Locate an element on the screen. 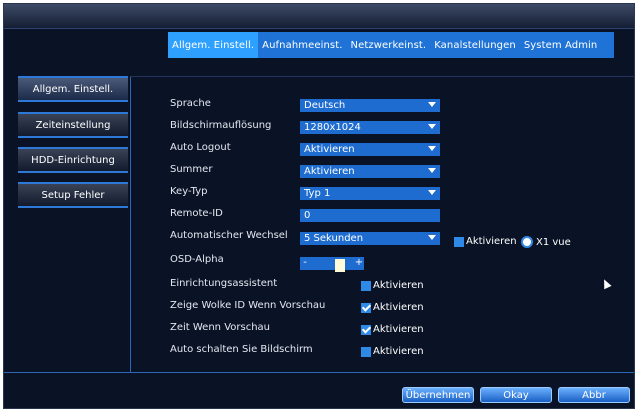 The height and width of the screenshot is (412, 638). summer-label: Summer is located at coordinates (191, 169).